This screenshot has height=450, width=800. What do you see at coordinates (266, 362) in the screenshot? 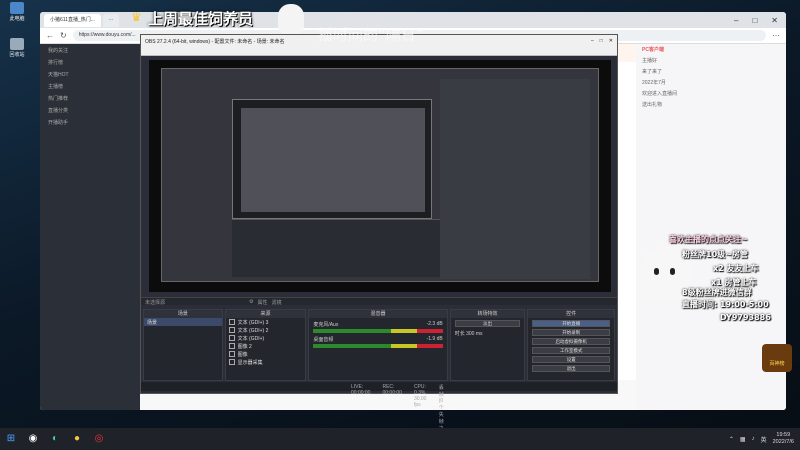
I see `source-item: 显示器采集` at bounding box center [266, 362].